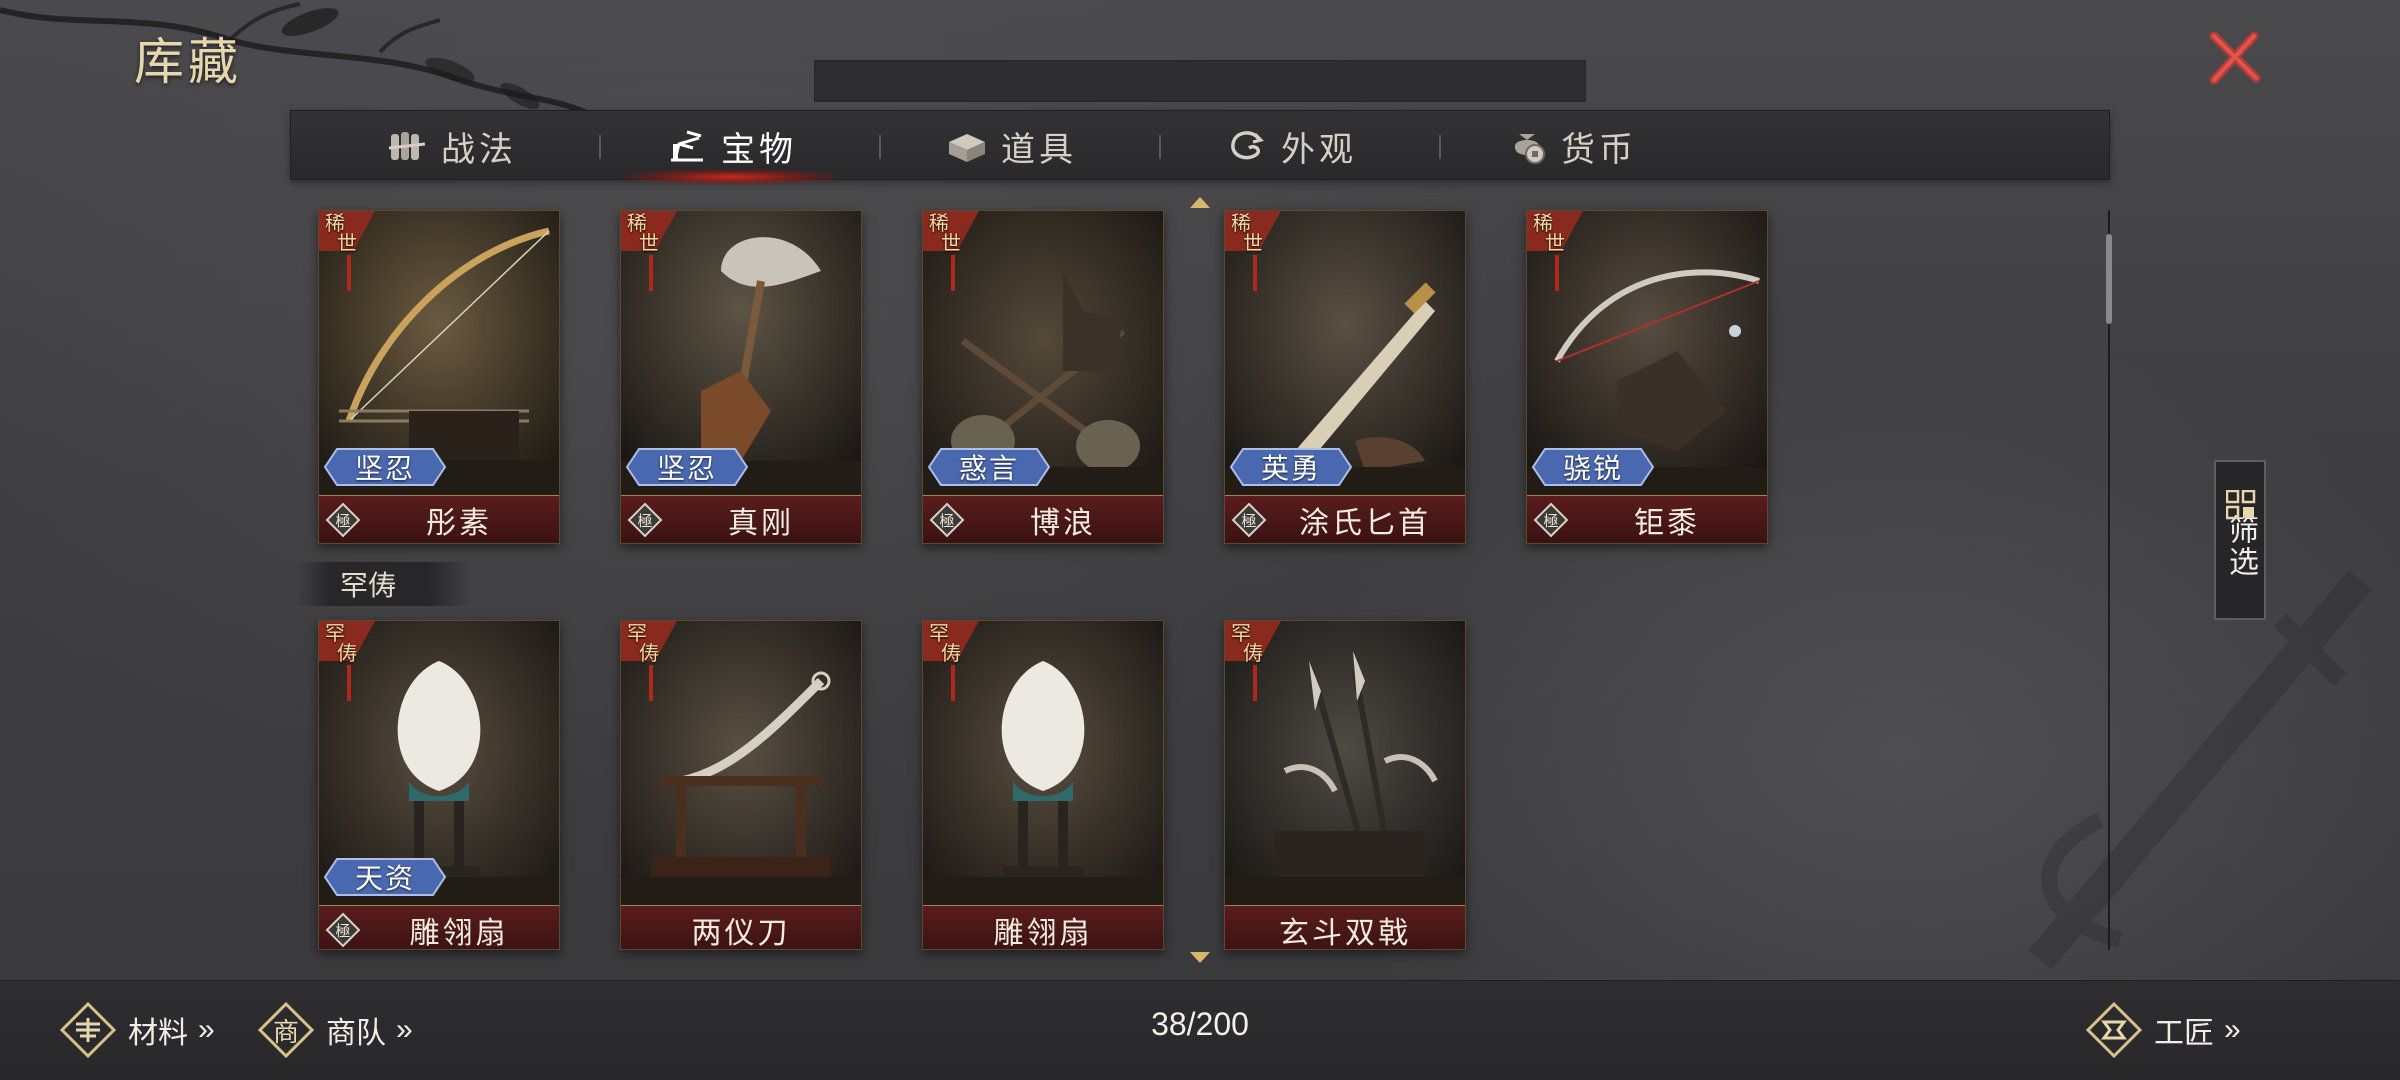 This screenshot has height=1080, width=2400. What do you see at coordinates (1043, 785) in the screenshot?
I see `treasure-card: 罕俦 雕翎扇` at bounding box center [1043, 785].